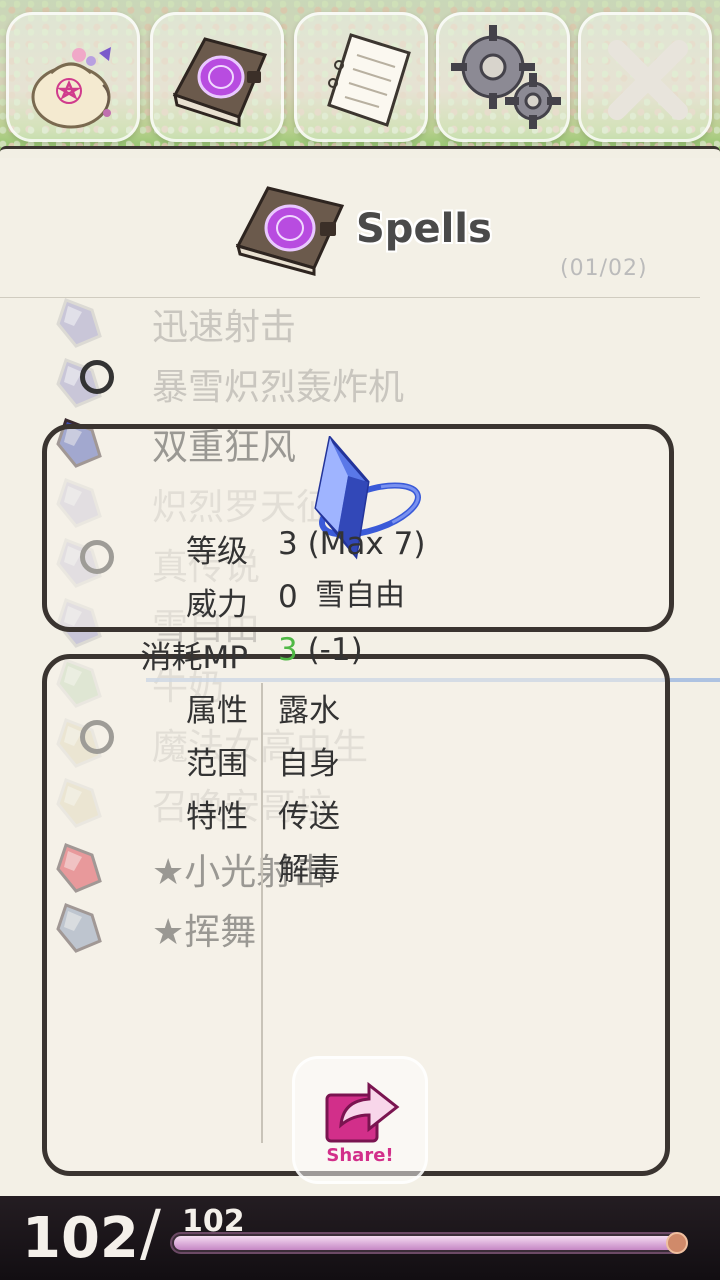 The image size is (720, 1280). Describe the element at coordinates (217, 711) in the screenshot. I see `attribute-label: 属性` at that location.